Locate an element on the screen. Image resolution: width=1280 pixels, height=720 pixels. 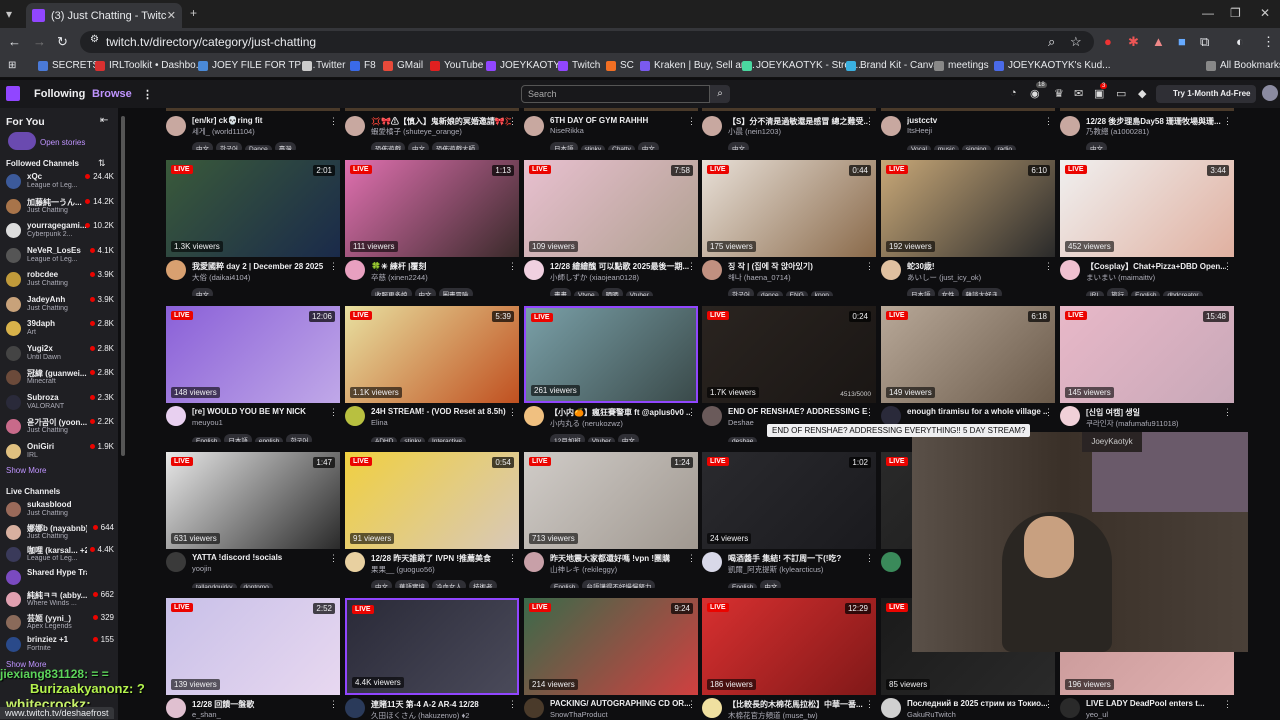
followed-channel: 冠緯 (guanwei... Minecraft 2.8K is located at coordinates (61, 377).